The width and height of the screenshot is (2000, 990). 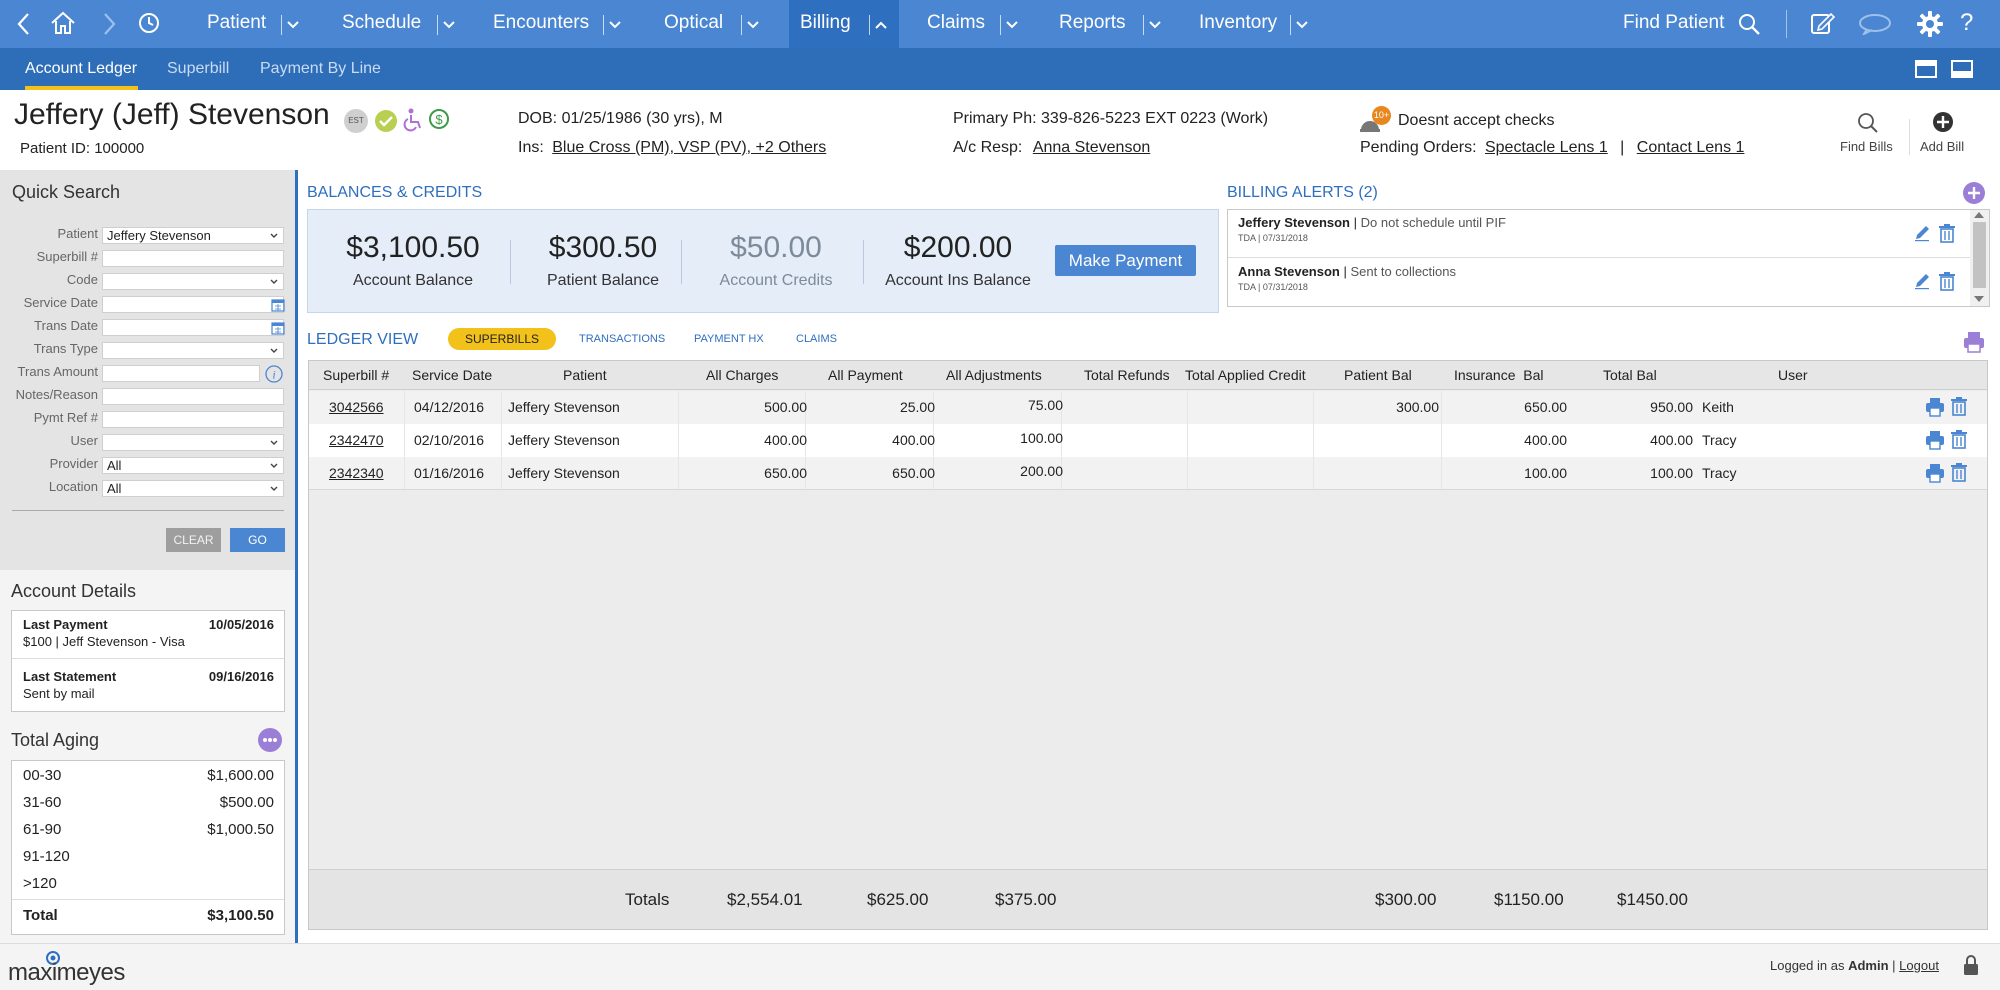 What do you see at coordinates (1691, 147) in the screenshot?
I see `pending-order-contact-link: Contact Lens 1` at bounding box center [1691, 147].